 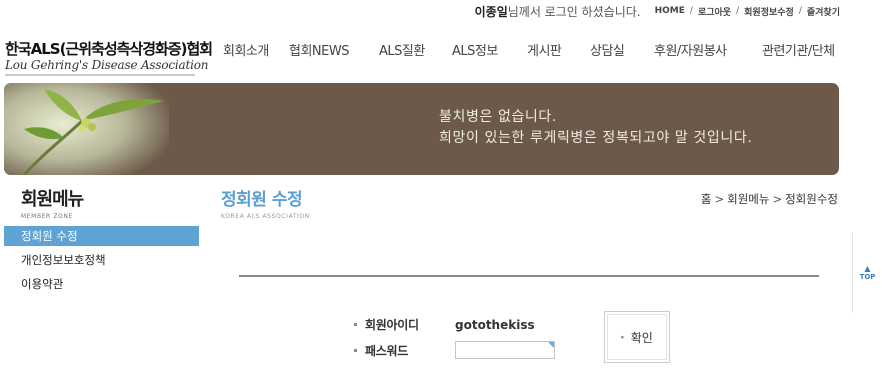 What do you see at coordinates (690, 49) in the screenshot?
I see `nav-item-sponsor: 후원/자원봉사` at bounding box center [690, 49].